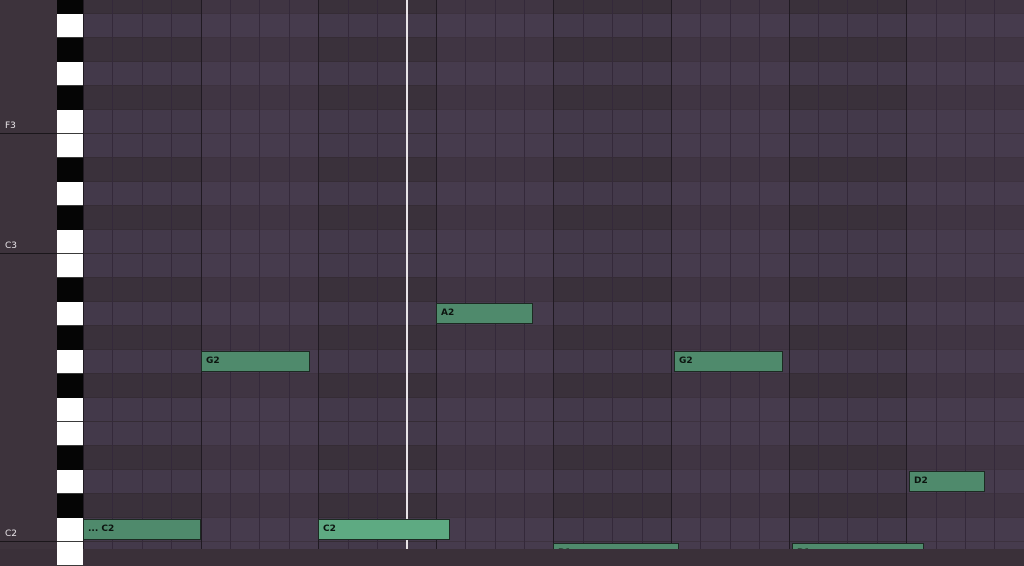  I want to click on midi-note: ... C2, so click(142, 529).